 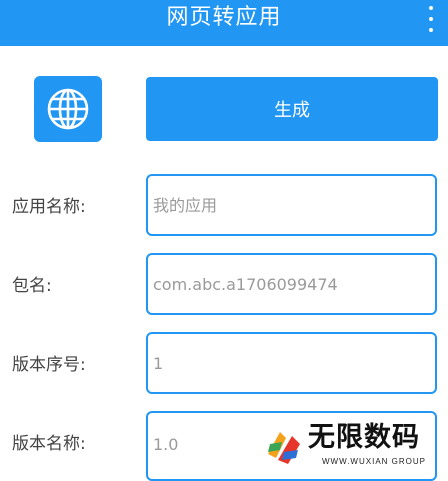 What do you see at coordinates (49, 365) in the screenshot?
I see `version-code-label: 版本序号:` at bounding box center [49, 365].